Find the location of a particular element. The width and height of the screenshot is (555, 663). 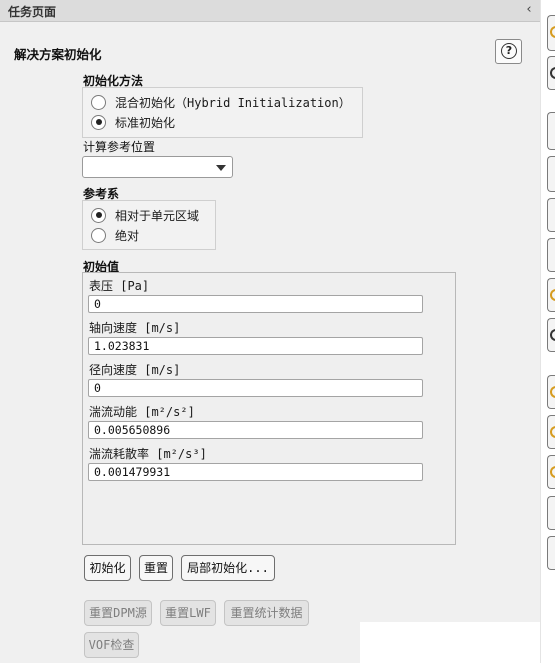

radio-standard-initialization: 标准初始化 is located at coordinates (133, 122).